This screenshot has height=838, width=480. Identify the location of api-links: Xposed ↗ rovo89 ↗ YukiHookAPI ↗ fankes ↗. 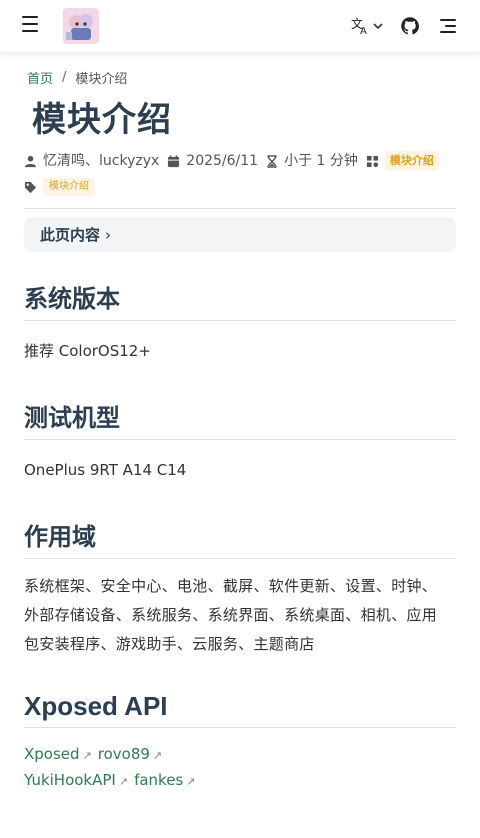
(240, 768).